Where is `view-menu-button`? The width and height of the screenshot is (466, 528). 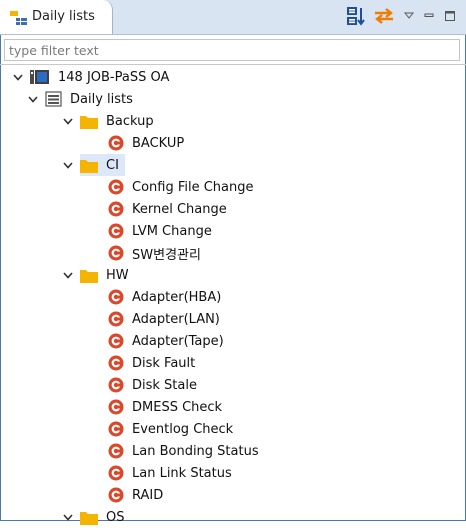
view-menu-button is located at coordinates (409, 16).